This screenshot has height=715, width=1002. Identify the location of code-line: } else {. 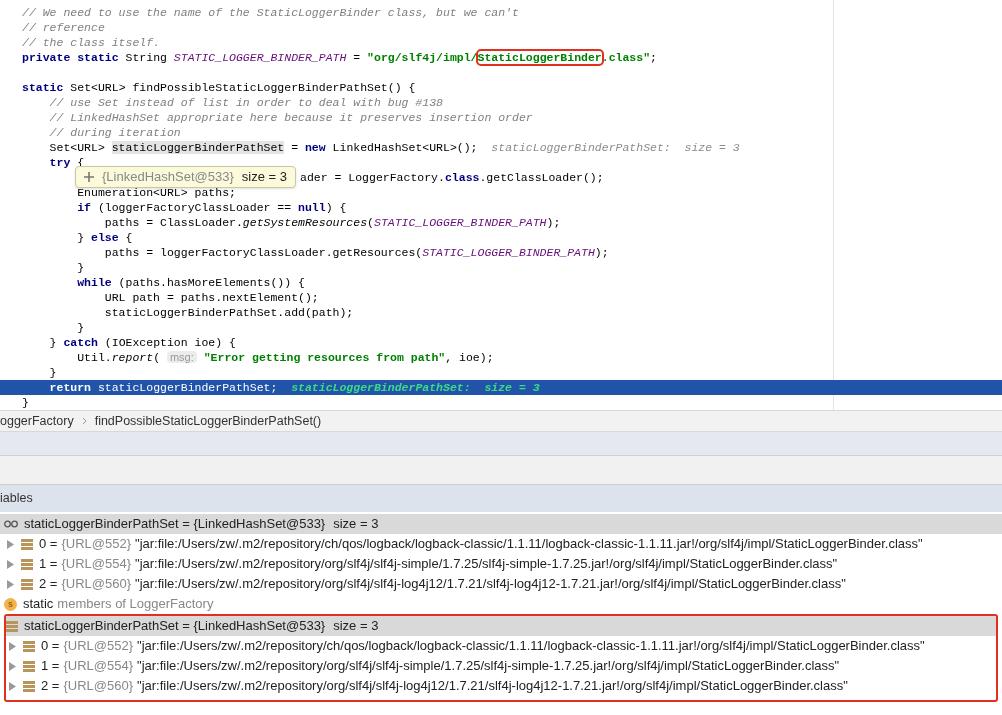
(105, 237).